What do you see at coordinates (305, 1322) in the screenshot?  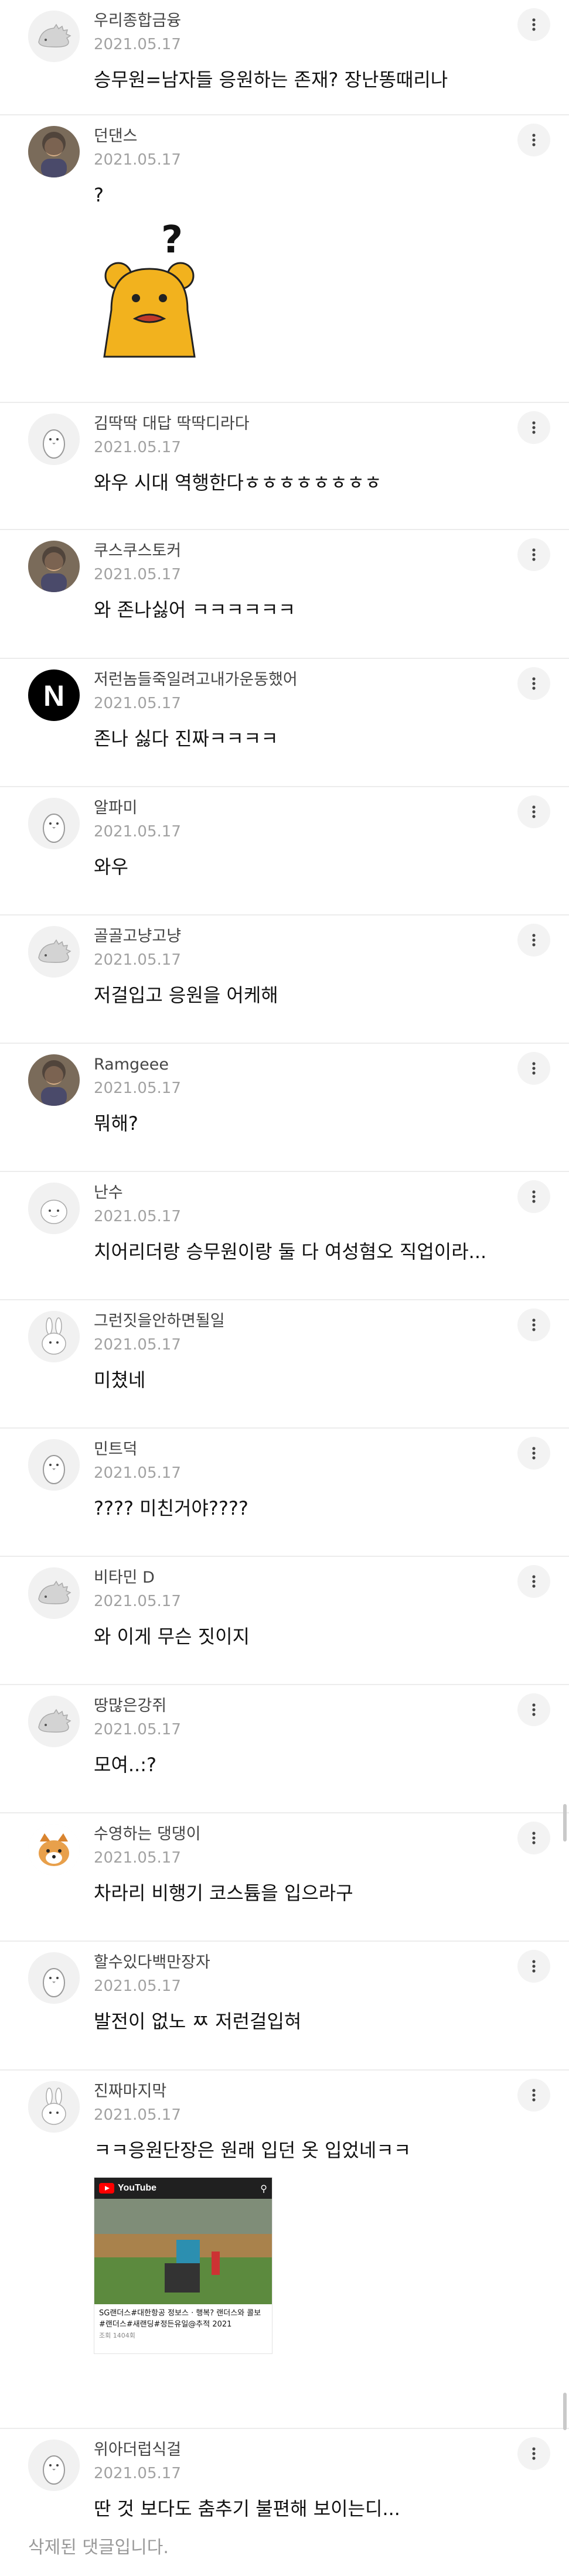 I see `comment-nickname: 그런짓을안하면될일` at bounding box center [305, 1322].